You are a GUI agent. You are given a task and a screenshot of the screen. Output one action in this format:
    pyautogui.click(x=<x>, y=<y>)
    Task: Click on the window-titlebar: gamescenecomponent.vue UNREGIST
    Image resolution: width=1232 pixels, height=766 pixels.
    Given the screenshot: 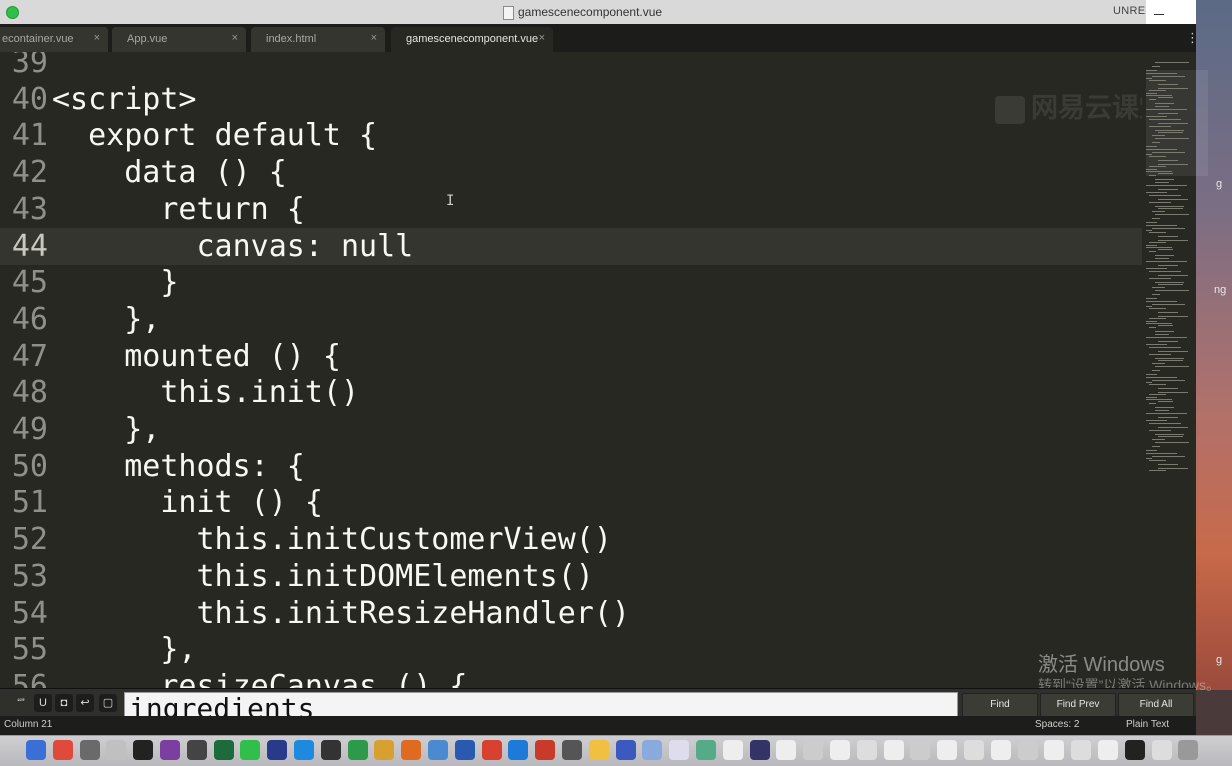 What is the action you would take?
    pyautogui.click(x=598, y=12)
    